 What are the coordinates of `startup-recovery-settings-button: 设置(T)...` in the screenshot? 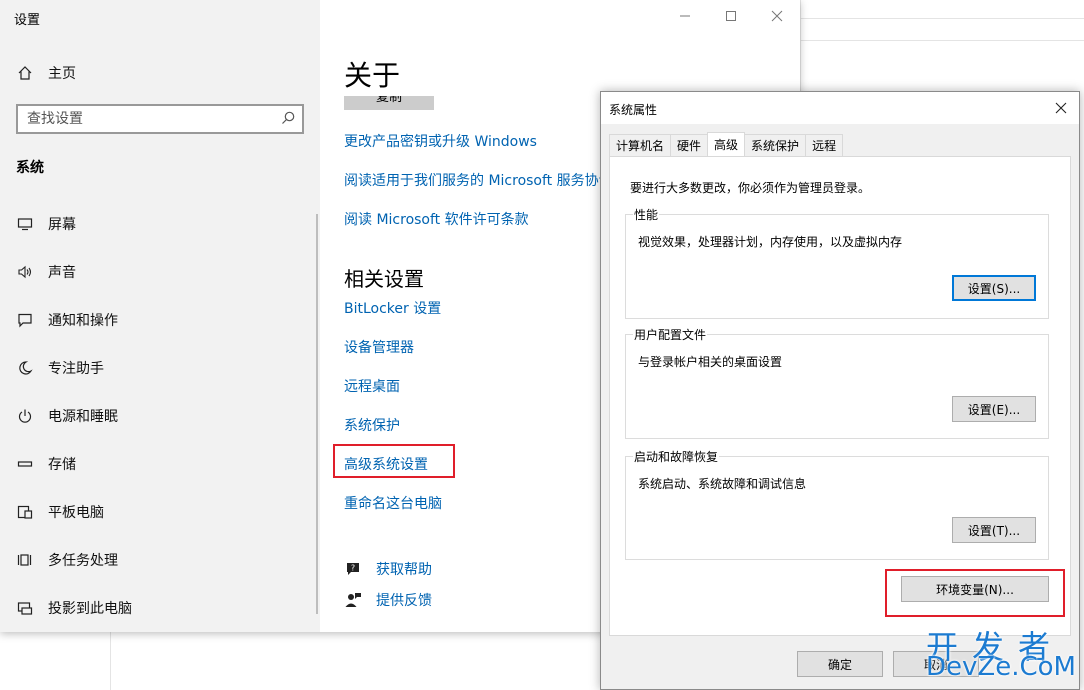 It's located at (994, 530).